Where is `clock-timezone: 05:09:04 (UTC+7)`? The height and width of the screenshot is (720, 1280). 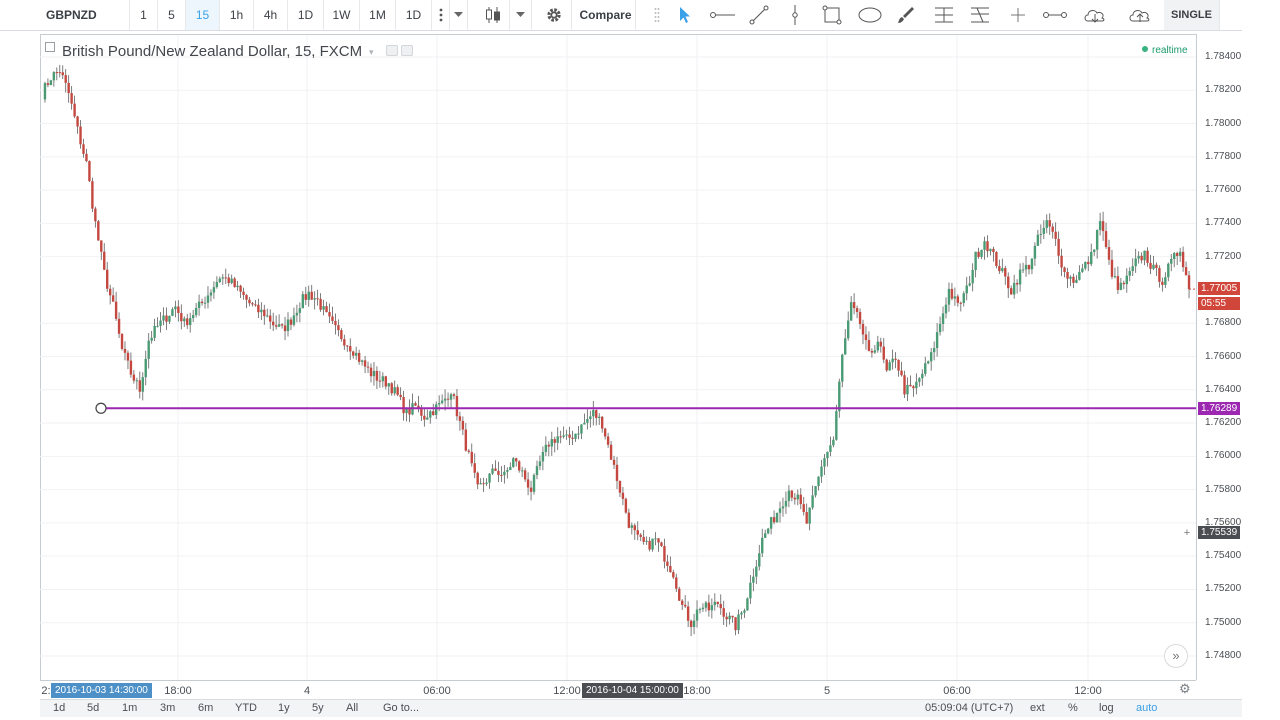
clock-timezone: 05:09:04 (UTC+7) is located at coordinates (969, 708).